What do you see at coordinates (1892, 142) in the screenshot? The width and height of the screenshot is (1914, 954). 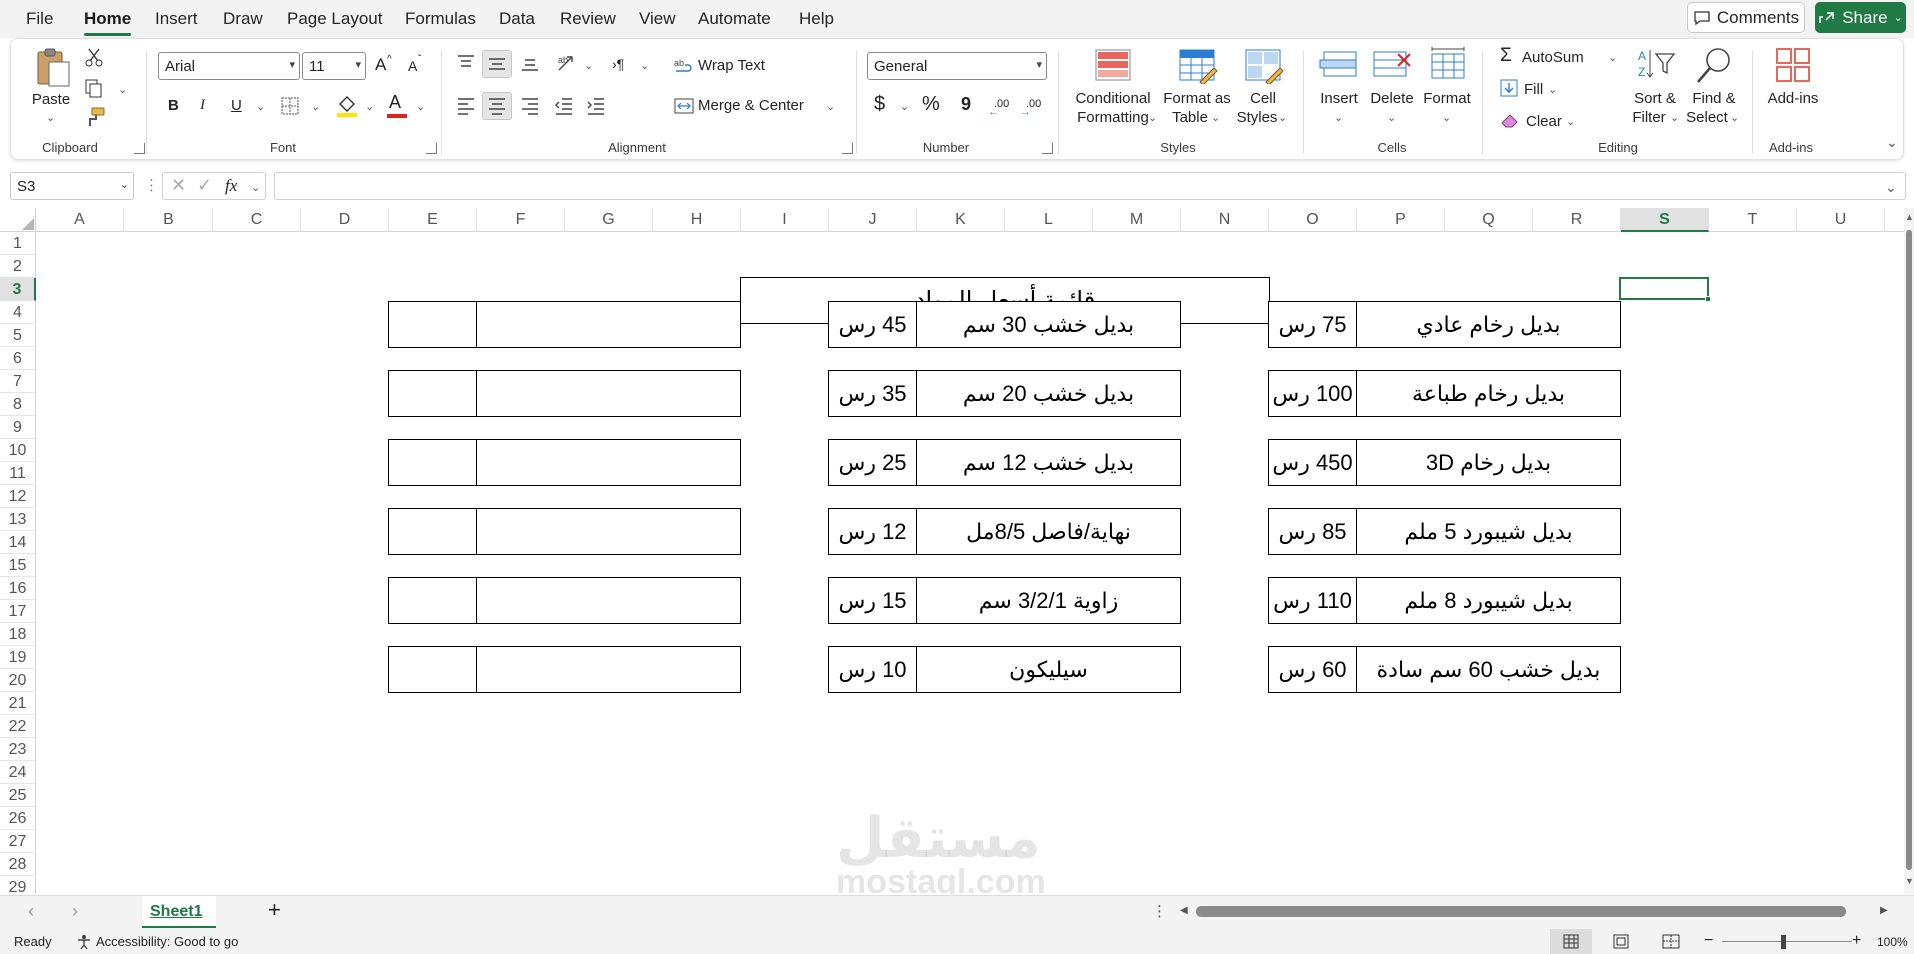 I see `collapse-ribbon-icon: ⌄` at bounding box center [1892, 142].